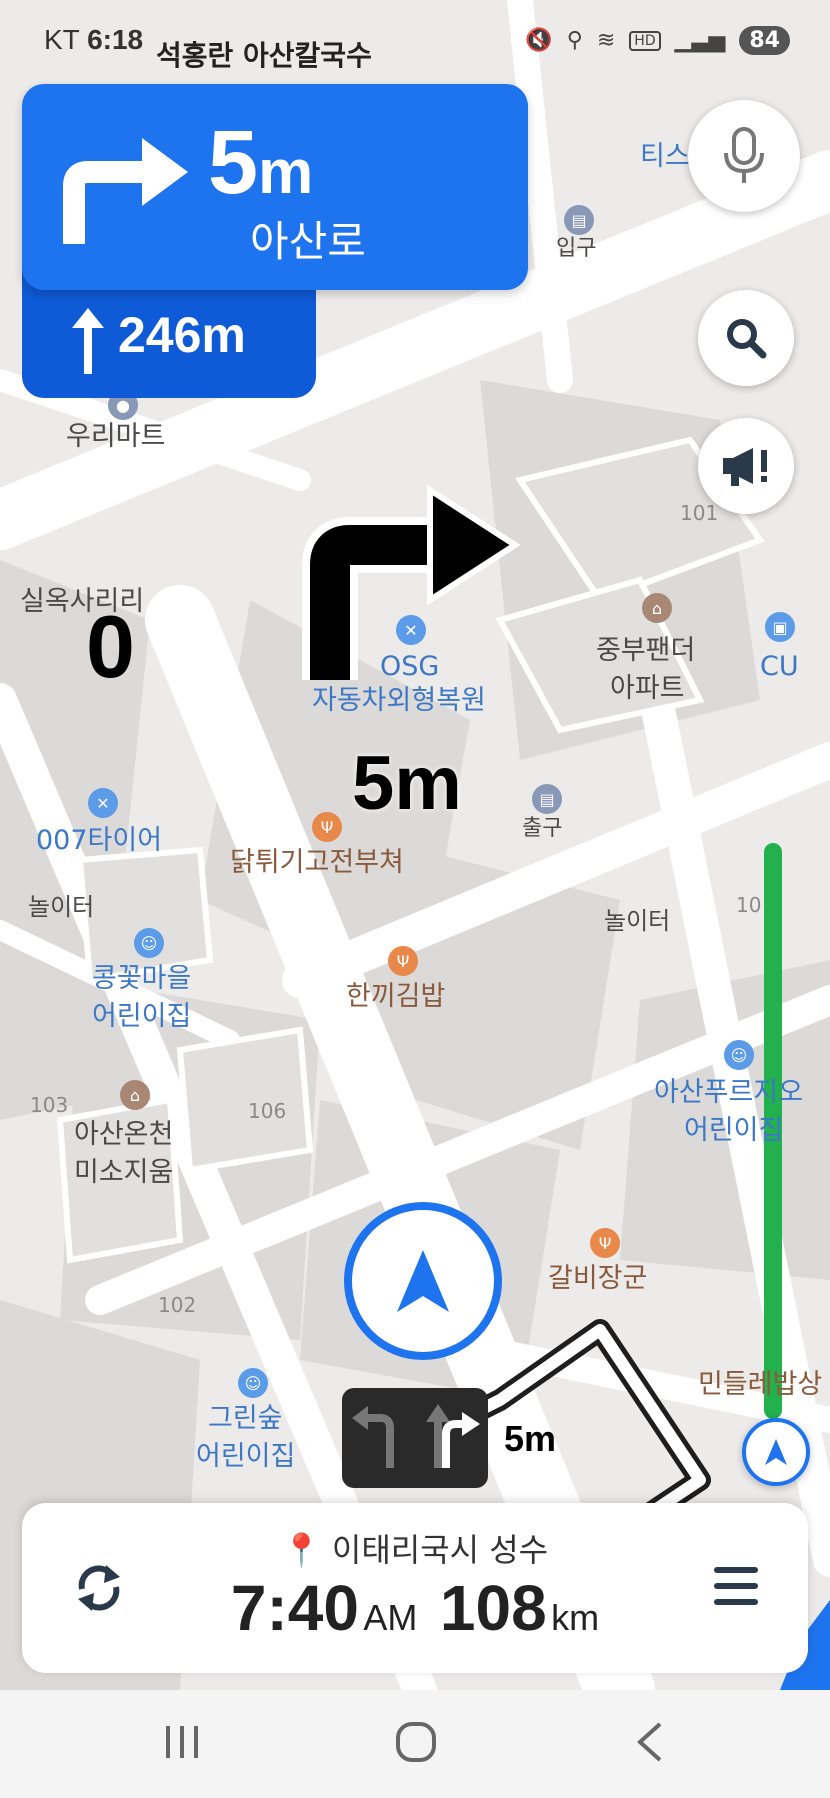 This screenshot has width=830, height=1798. Describe the element at coordinates (403, 961) in the screenshot. I see `kimbap-pin-icon: Ψ` at that location.